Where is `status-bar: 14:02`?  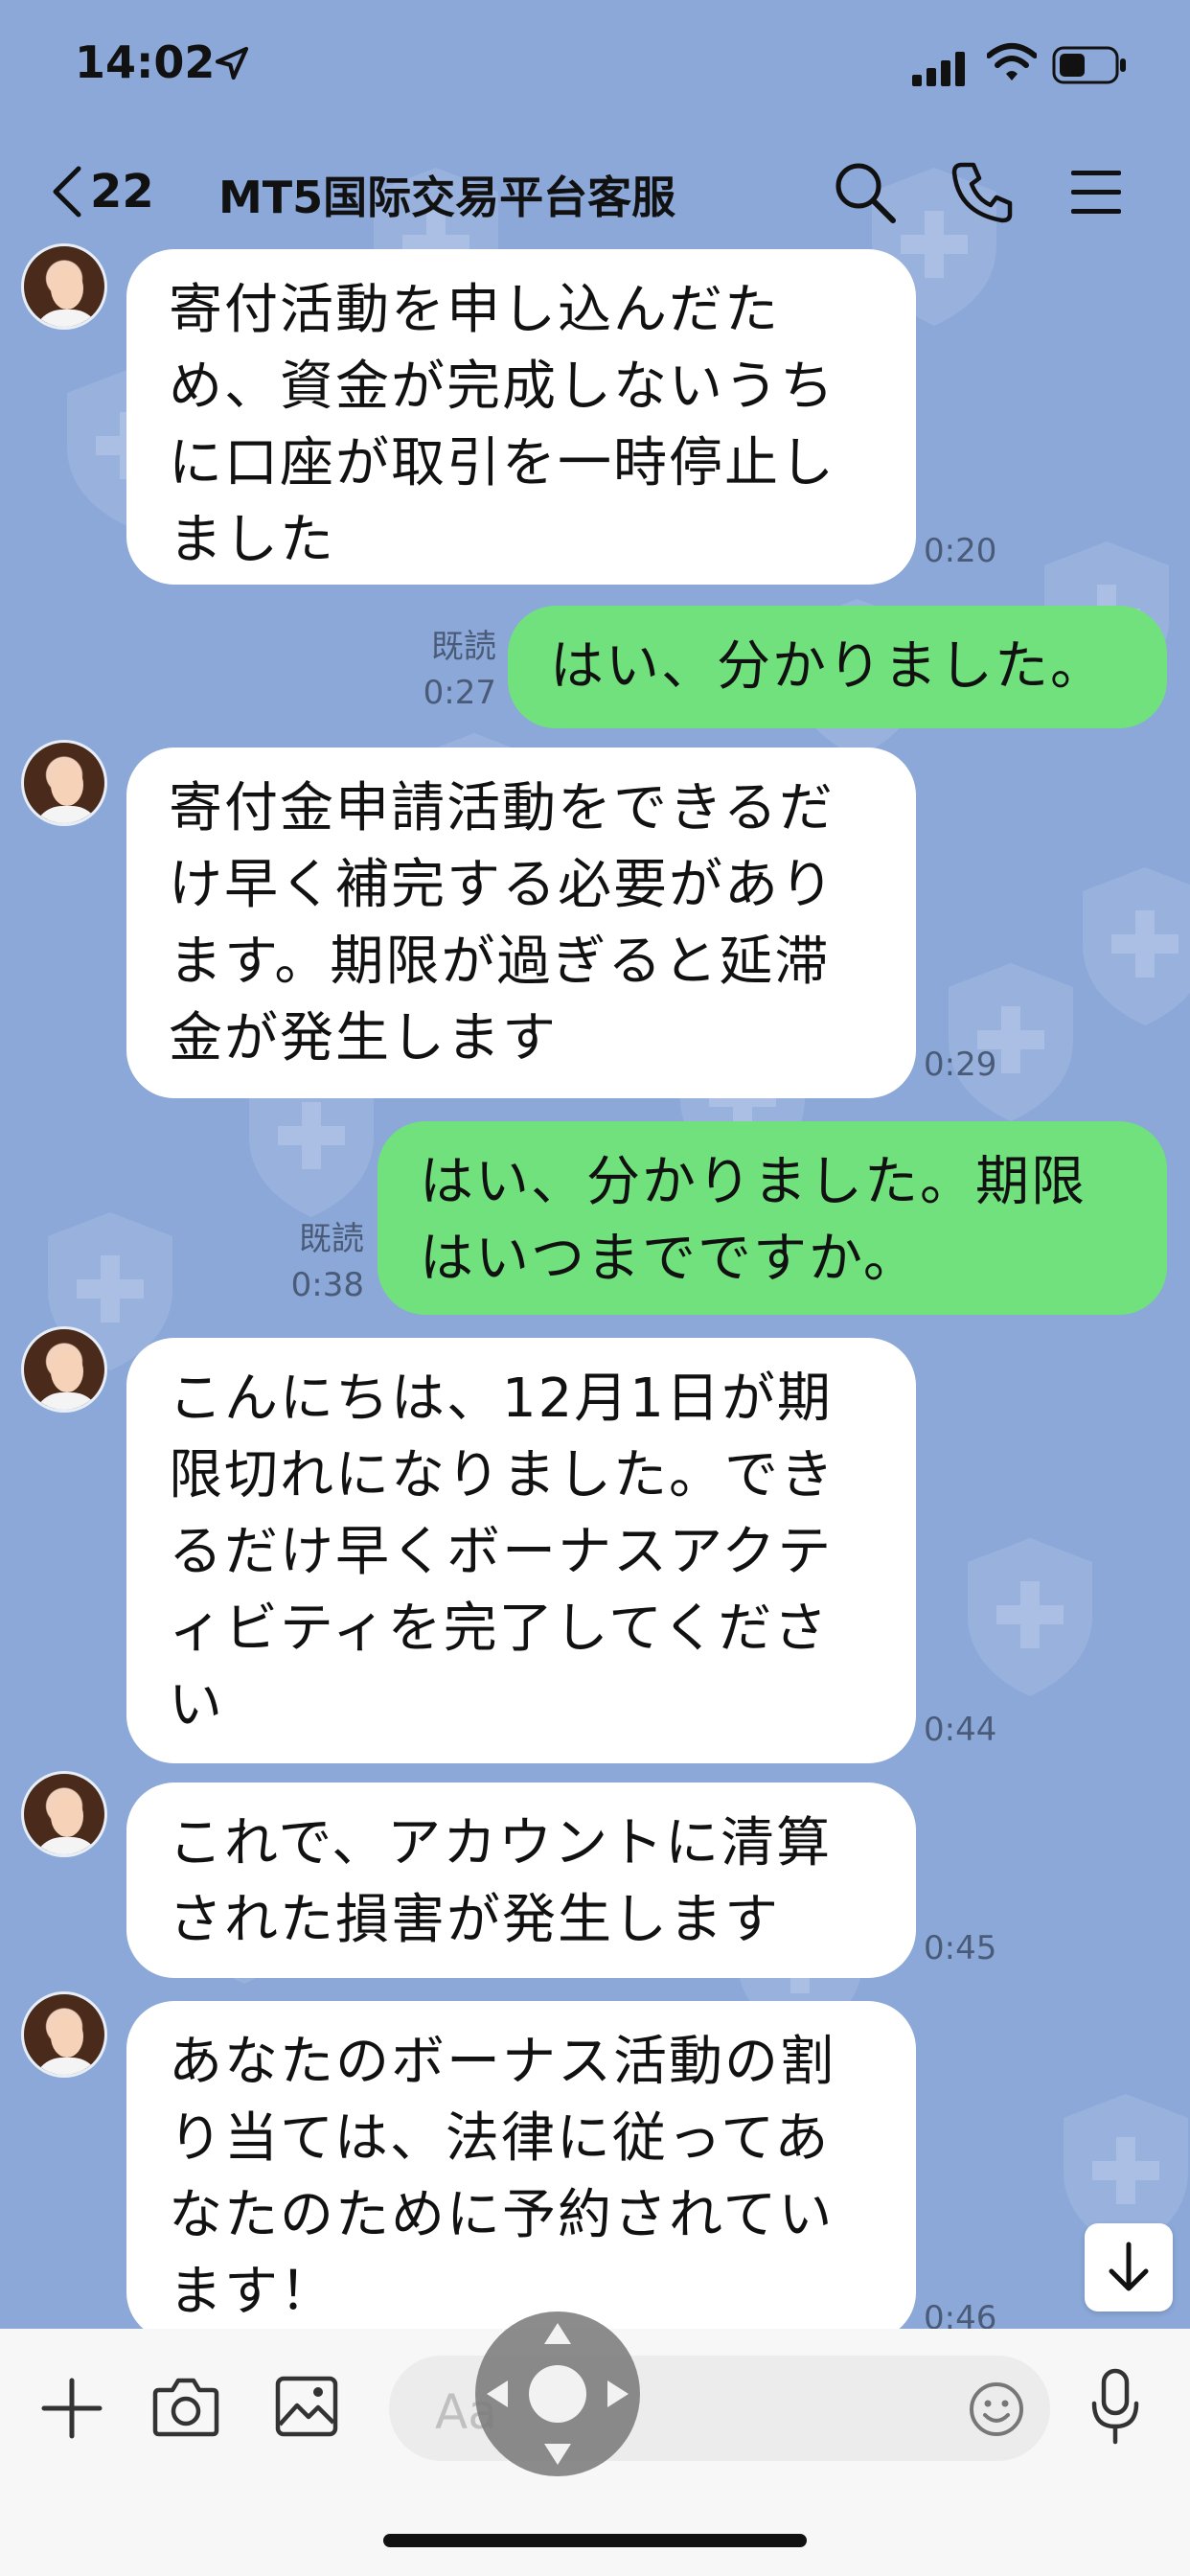
status-bar: 14:02 is located at coordinates (595, 67).